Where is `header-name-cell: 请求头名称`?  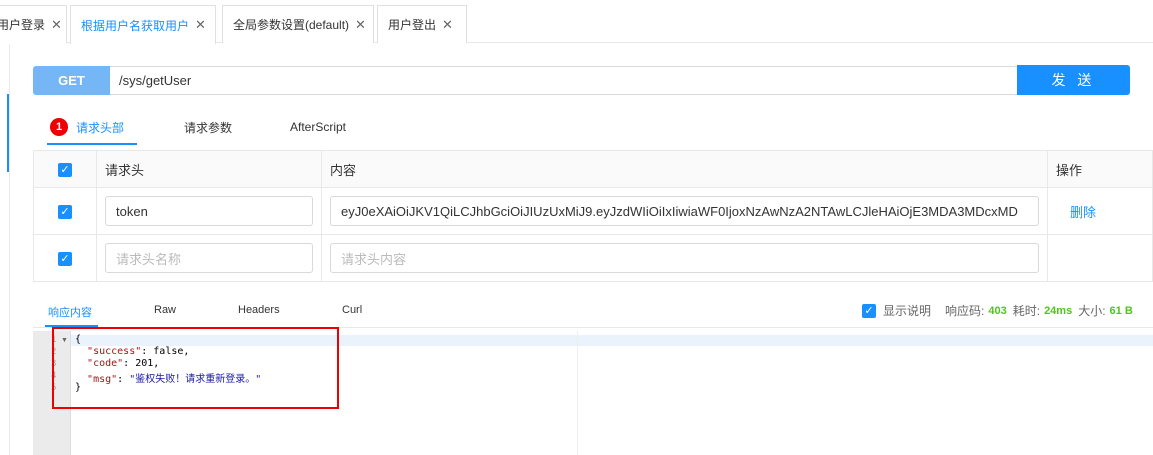
header-name-cell: 请求头名称 is located at coordinates (209, 258).